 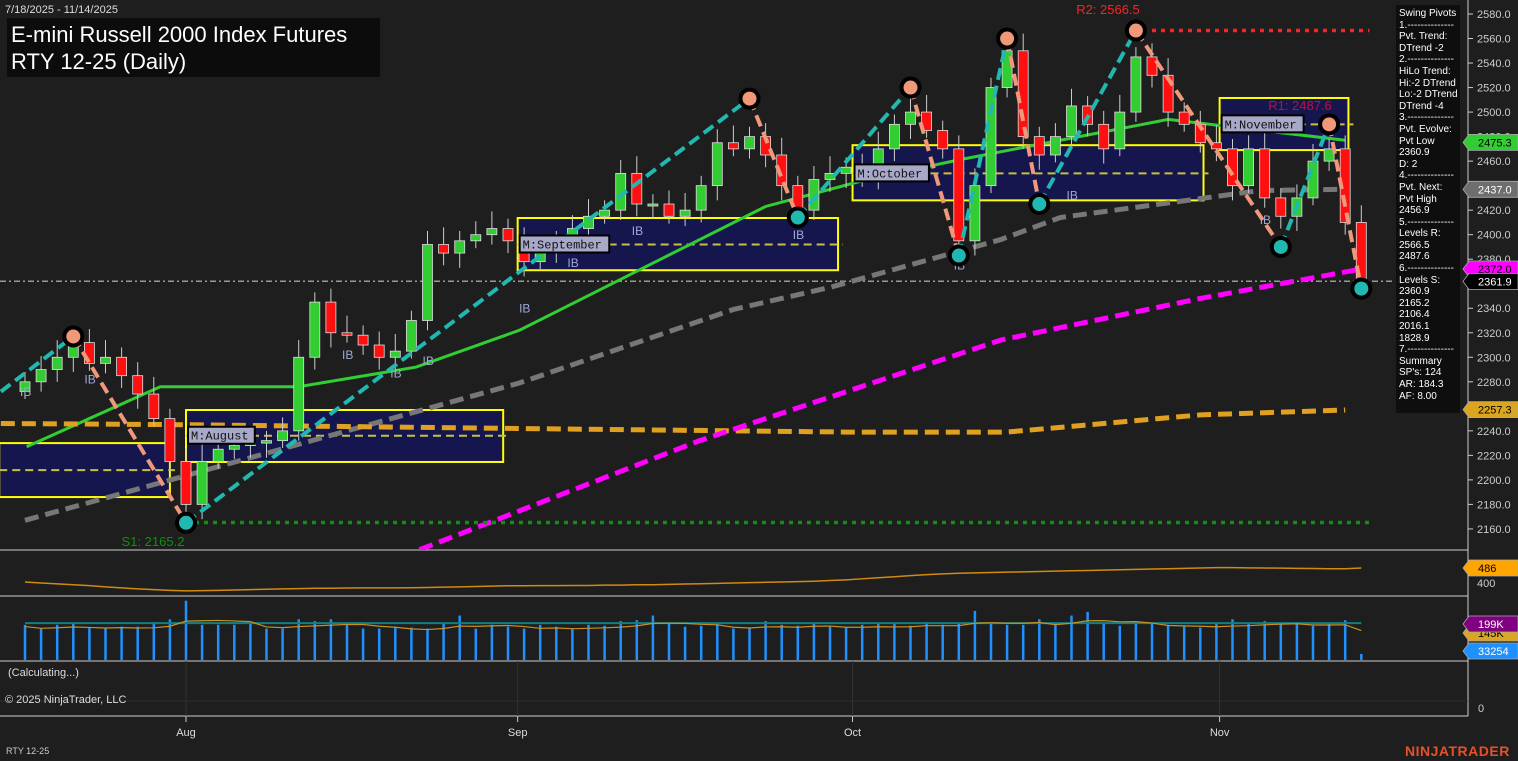 What do you see at coordinates (1426, 118) in the screenshot?
I see `pivot-info-line: 3.--------------` at bounding box center [1426, 118].